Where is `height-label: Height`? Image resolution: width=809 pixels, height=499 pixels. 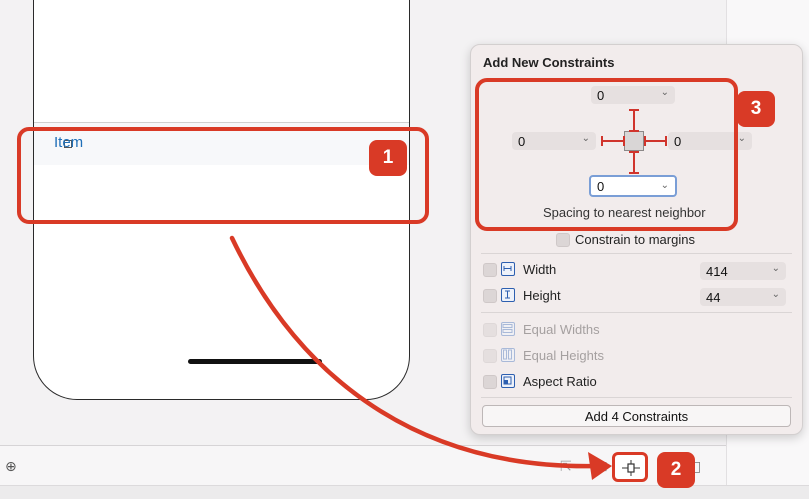 height-label: Height is located at coordinates (542, 295).